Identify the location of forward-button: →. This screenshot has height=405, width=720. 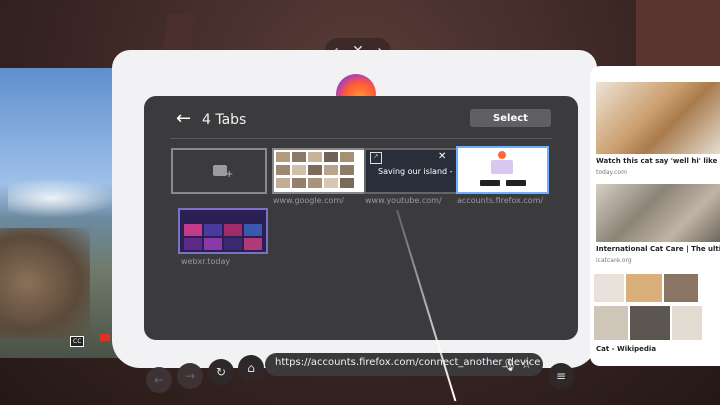
(190, 376).